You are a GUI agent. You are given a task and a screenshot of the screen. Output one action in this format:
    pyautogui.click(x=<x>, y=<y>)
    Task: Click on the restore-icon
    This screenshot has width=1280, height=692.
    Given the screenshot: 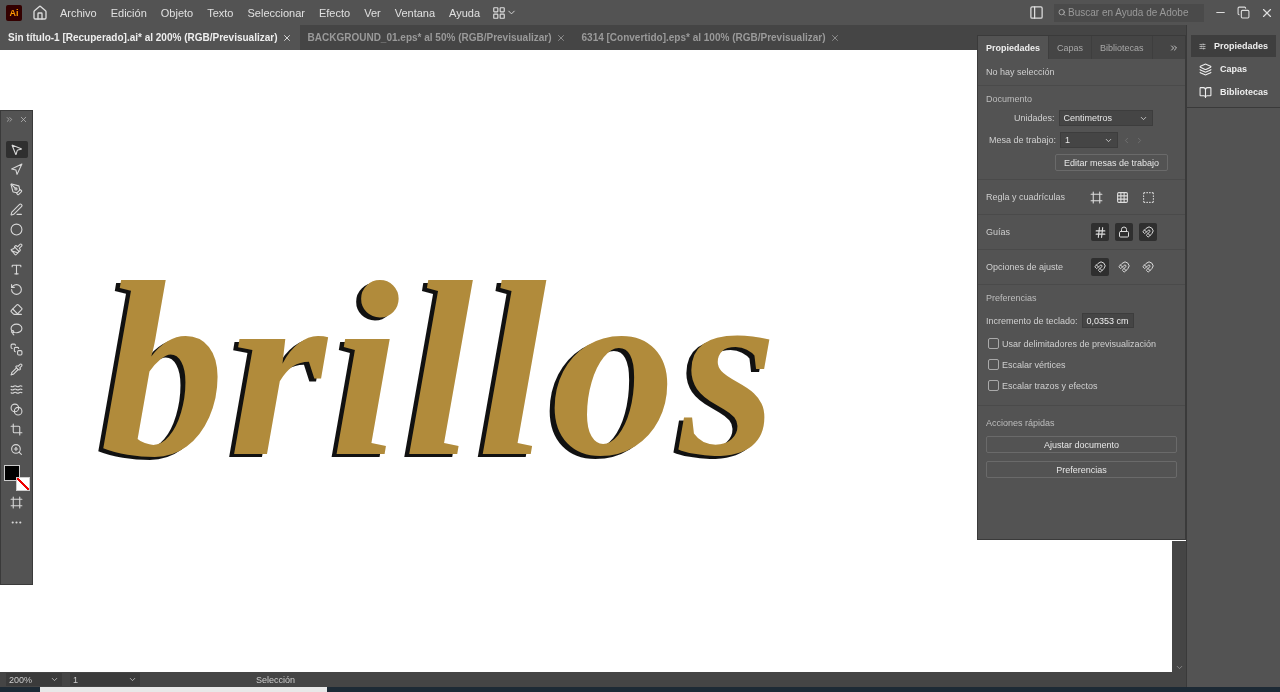 What is the action you would take?
    pyautogui.click(x=1243, y=12)
    